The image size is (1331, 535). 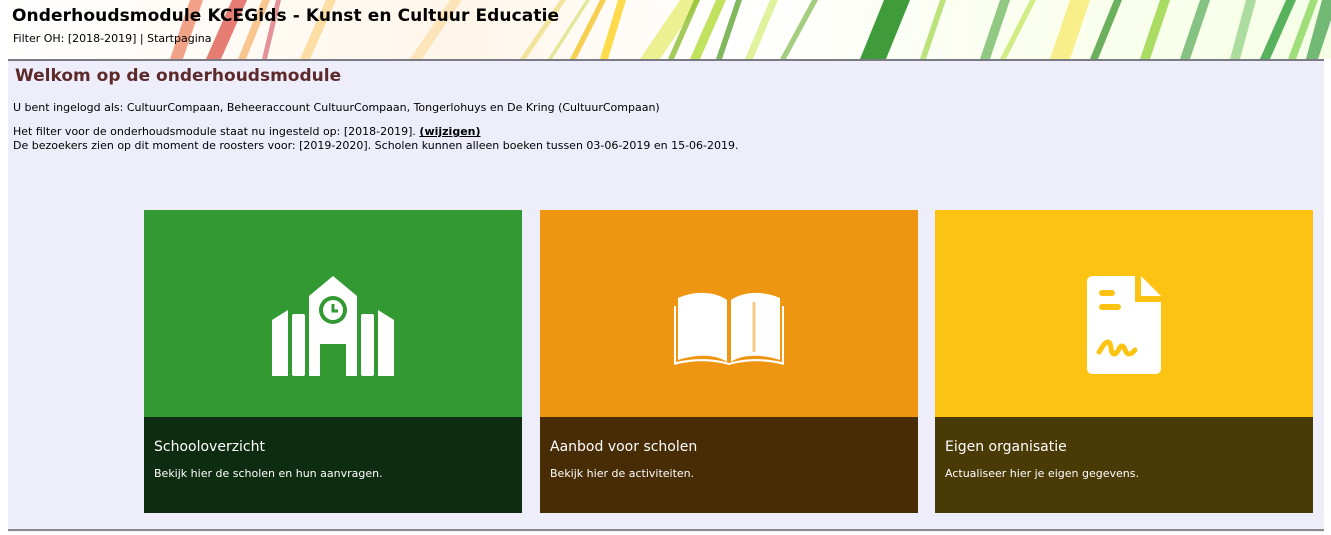 I want to click on breadcrumb: Filter OH: [2018-2019] | Startpagina, so click(x=112, y=38).